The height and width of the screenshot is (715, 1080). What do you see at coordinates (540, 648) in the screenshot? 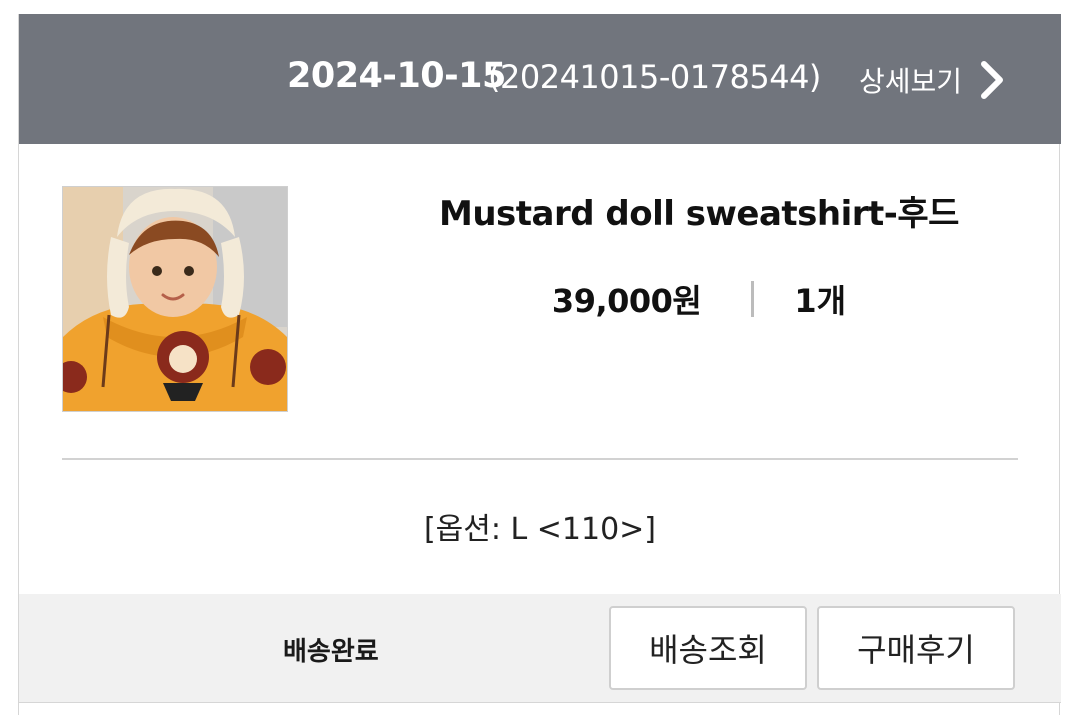
I see `order-footer: 배송완료 배송조회 구매후기` at bounding box center [540, 648].